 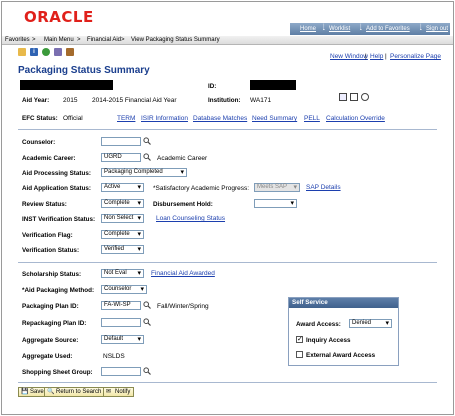 What do you see at coordinates (341, 355) in the screenshot?
I see `external-award-access-label: External Award Access` at bounding box center [341, 355].